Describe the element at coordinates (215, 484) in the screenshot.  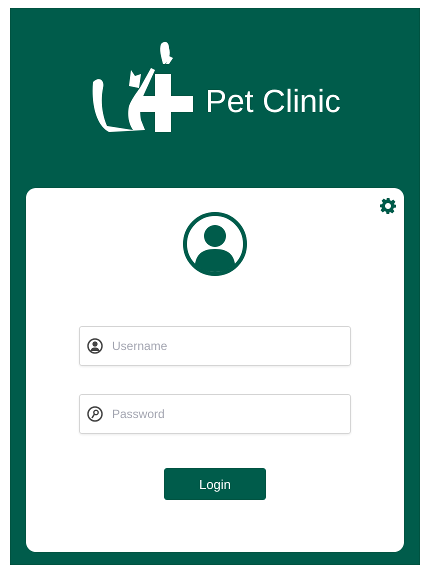
I see `login-button: Login` at that location.